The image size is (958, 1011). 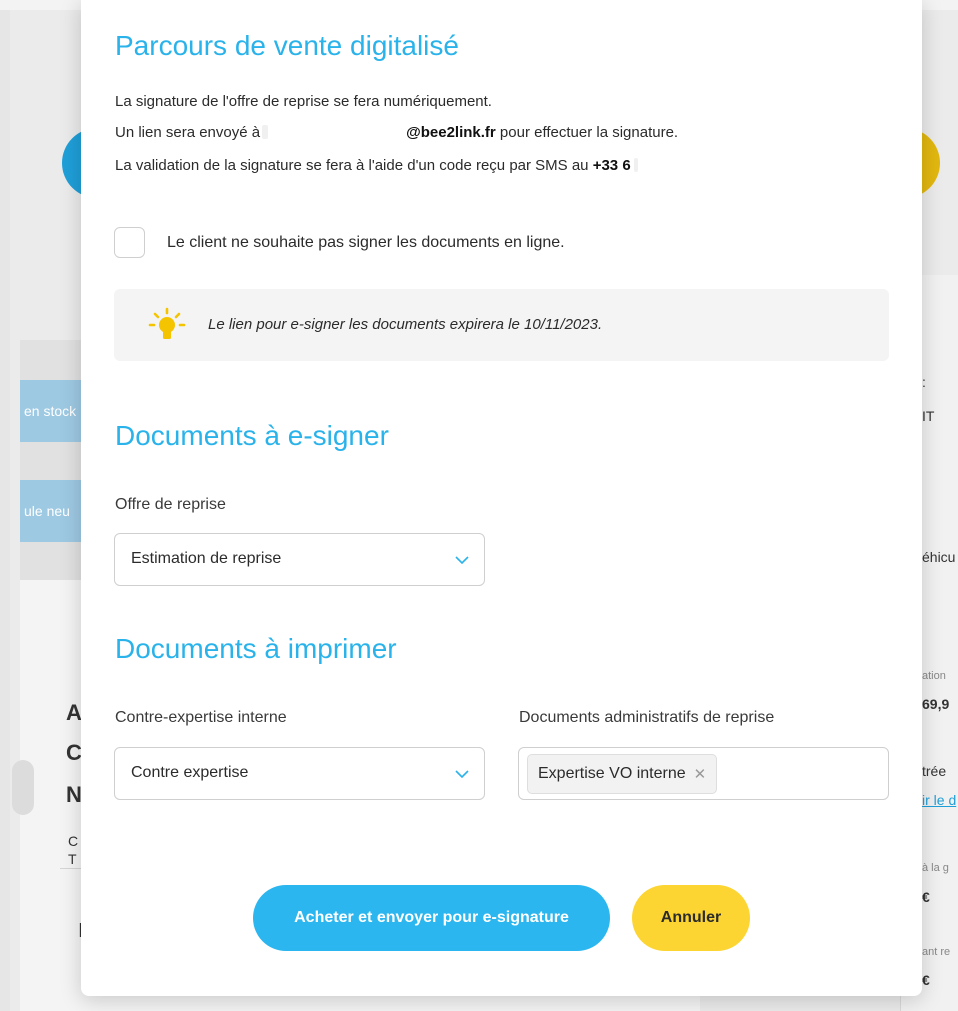 What do you see at coordinates (74, 794) in the screenshot?
I see `bg-letter: N` at bounding box center [74, 794].